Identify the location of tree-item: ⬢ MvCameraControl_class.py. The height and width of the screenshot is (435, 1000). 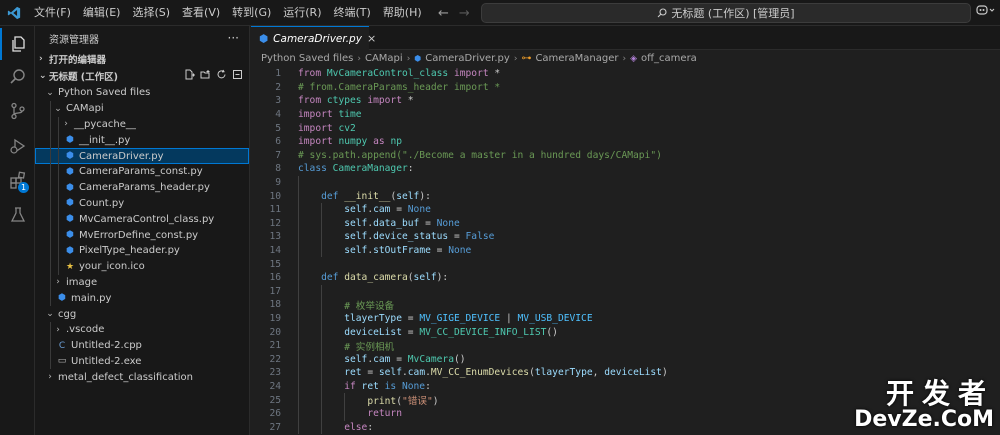
(142, 219).